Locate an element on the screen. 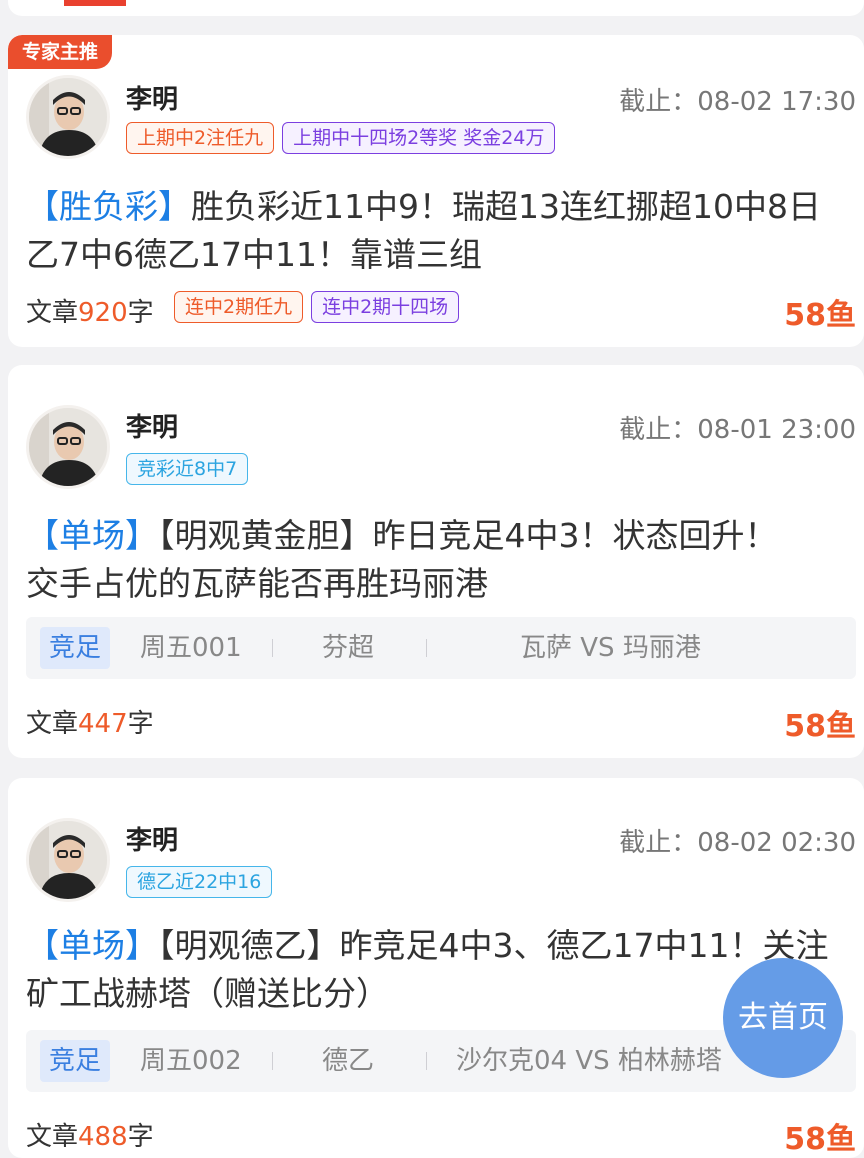  tag-prize: 上期中十四场2等奖 奖金24万 is located at coordinates (419, 138).